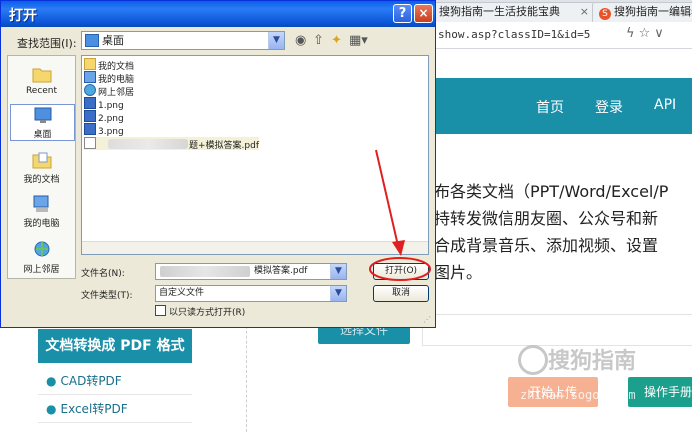 This screenshot has width=692, height=432. What do you see at coordinates (218, 14) in the screenshot?
I see `dialog-titlebar: 打开 ? ×` at bounding box center [218, 14].